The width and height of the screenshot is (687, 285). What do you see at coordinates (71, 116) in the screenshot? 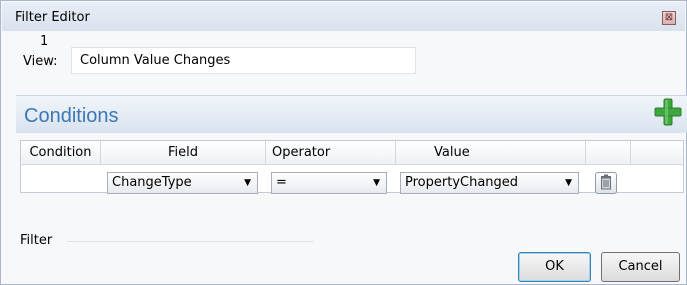
I see `conditions-title: Conditions` at bounding box center [71, 116].